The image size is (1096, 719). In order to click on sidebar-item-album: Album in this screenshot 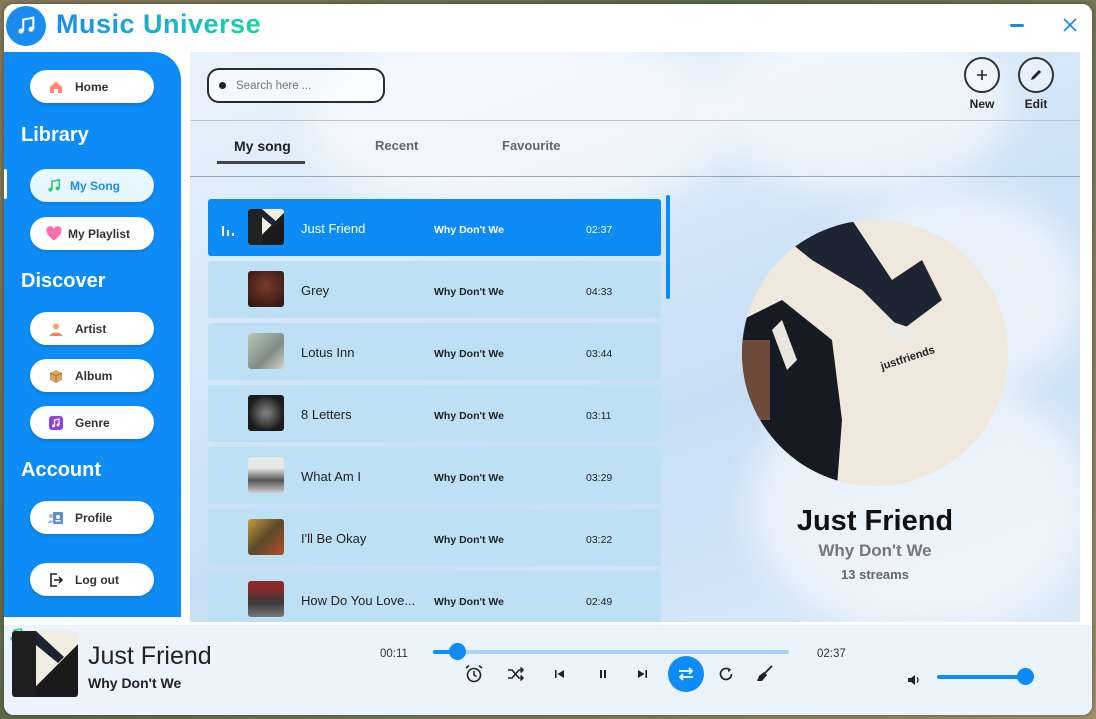, I will do `click(92, 375)`.